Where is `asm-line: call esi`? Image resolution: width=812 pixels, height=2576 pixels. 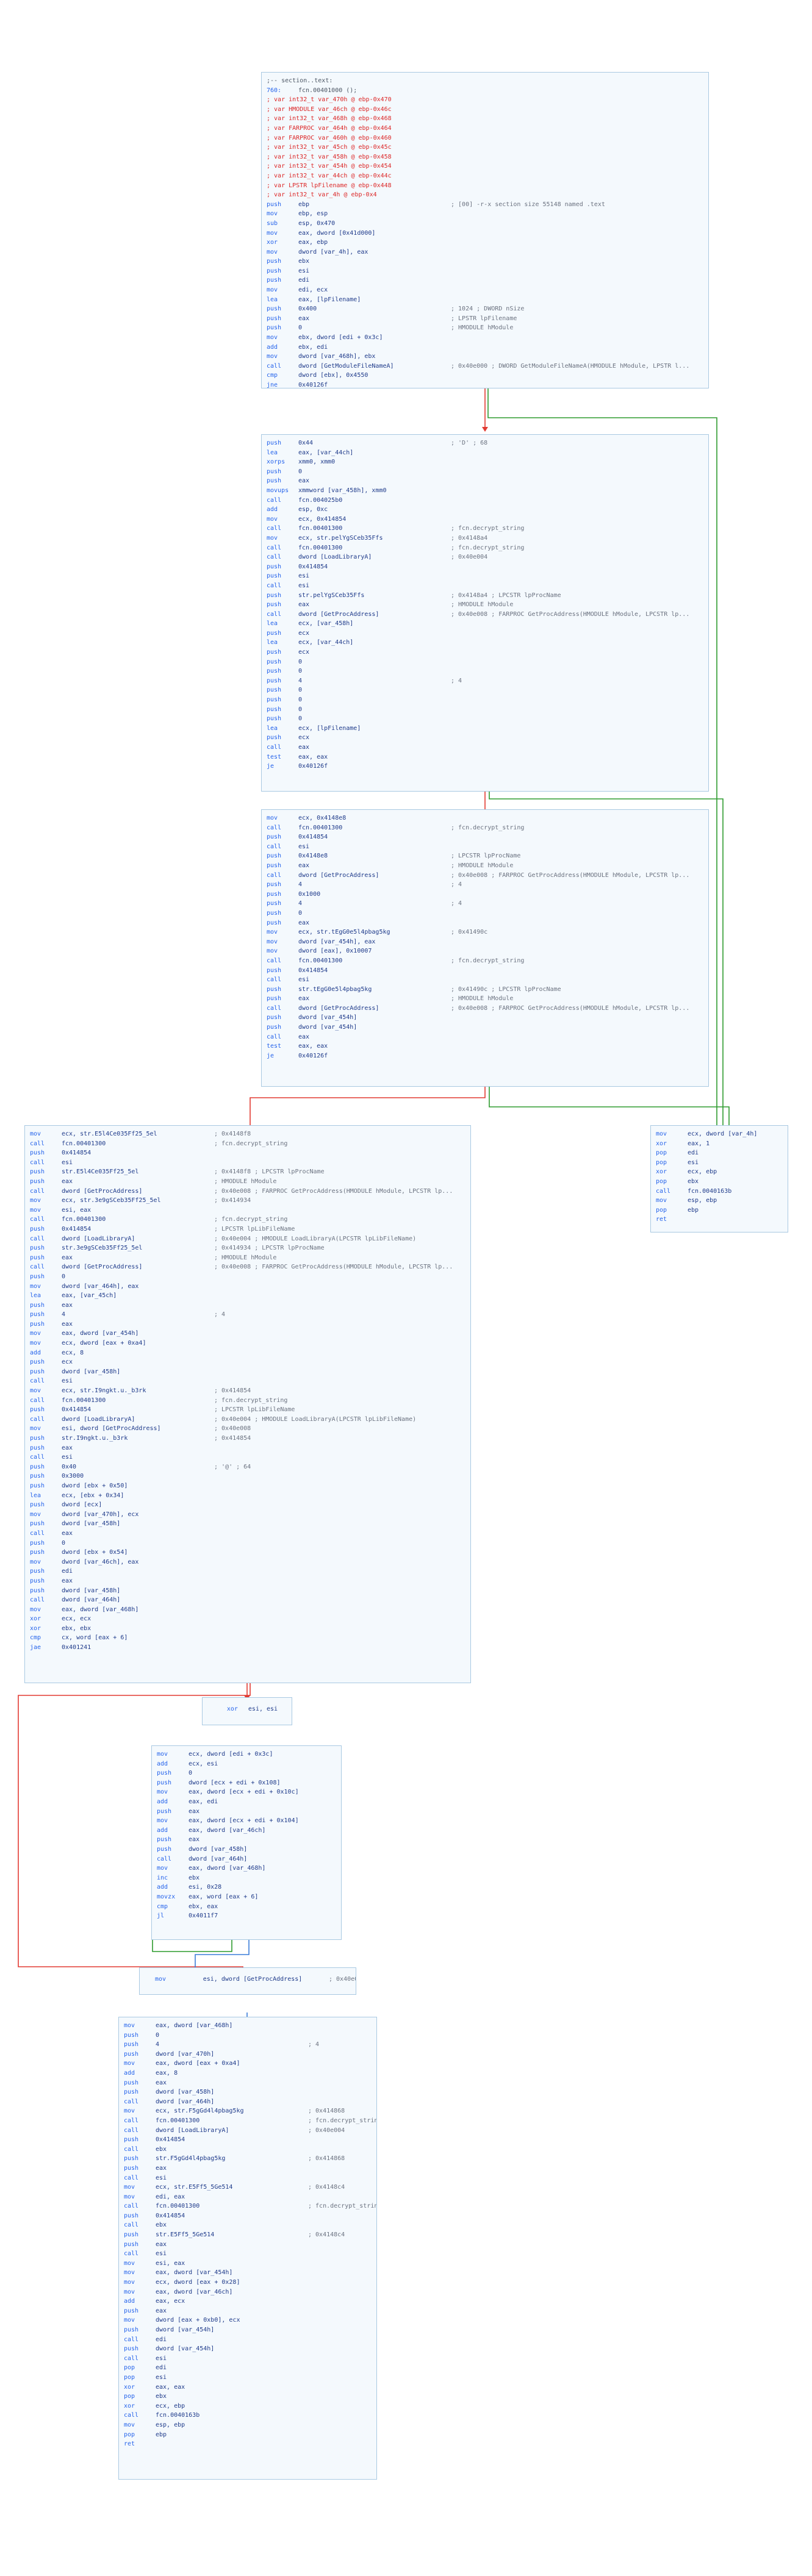 asm-line: call esi is located at coordinates (248, 2254).